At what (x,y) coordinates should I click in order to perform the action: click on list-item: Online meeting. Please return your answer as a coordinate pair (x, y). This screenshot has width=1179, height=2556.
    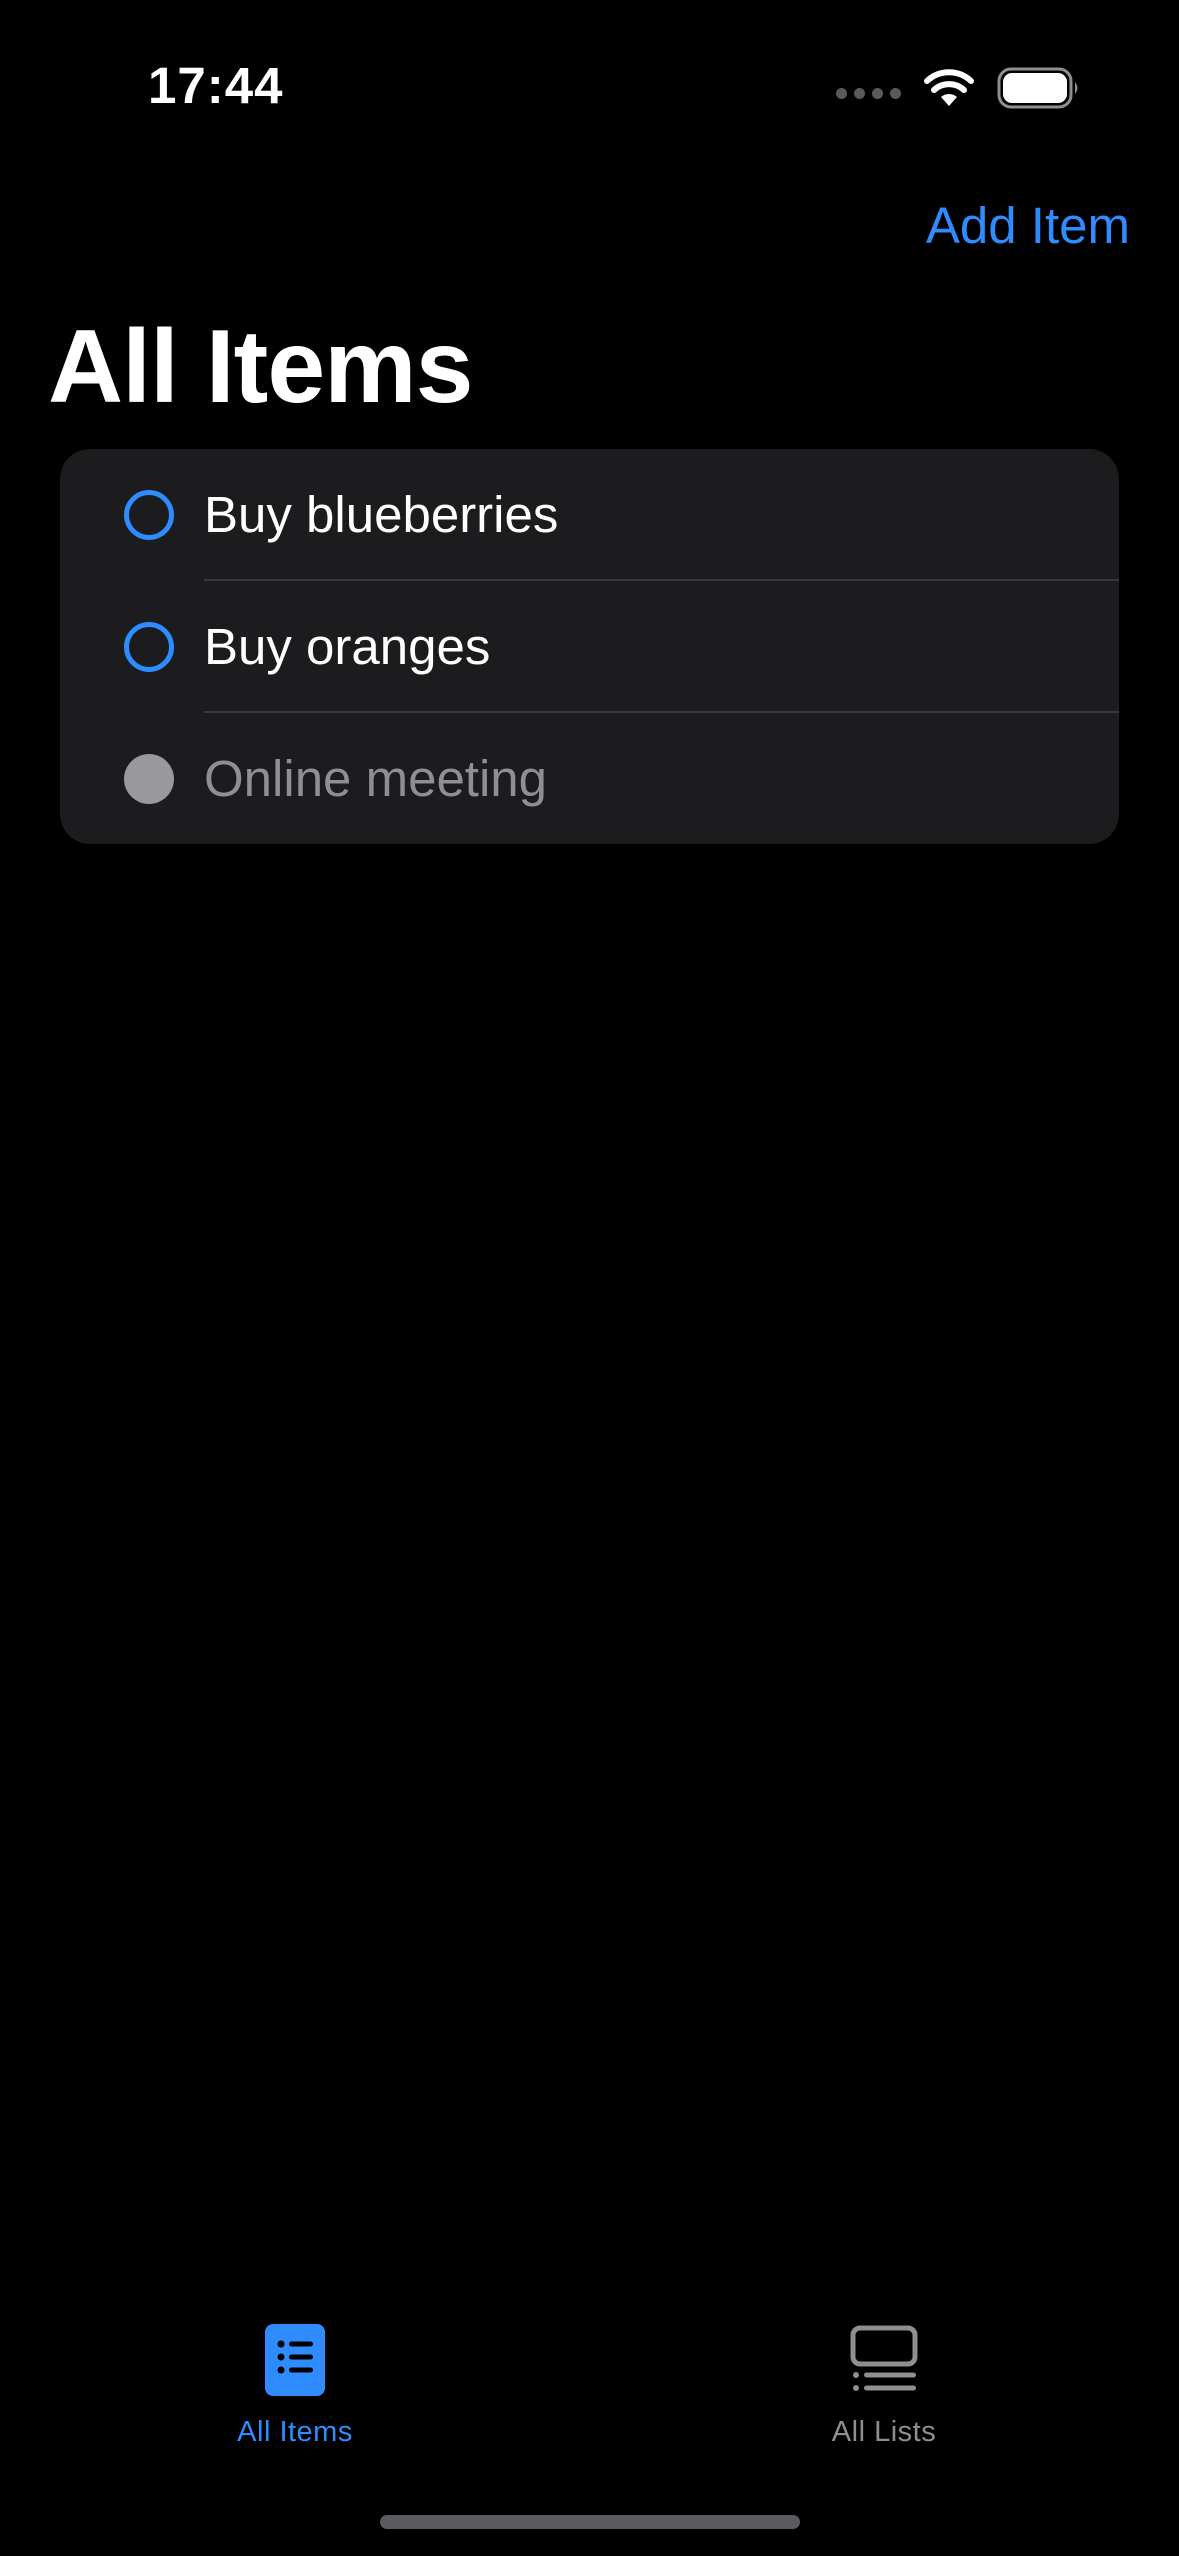
    Looking at the image, I should click on (589, 778).